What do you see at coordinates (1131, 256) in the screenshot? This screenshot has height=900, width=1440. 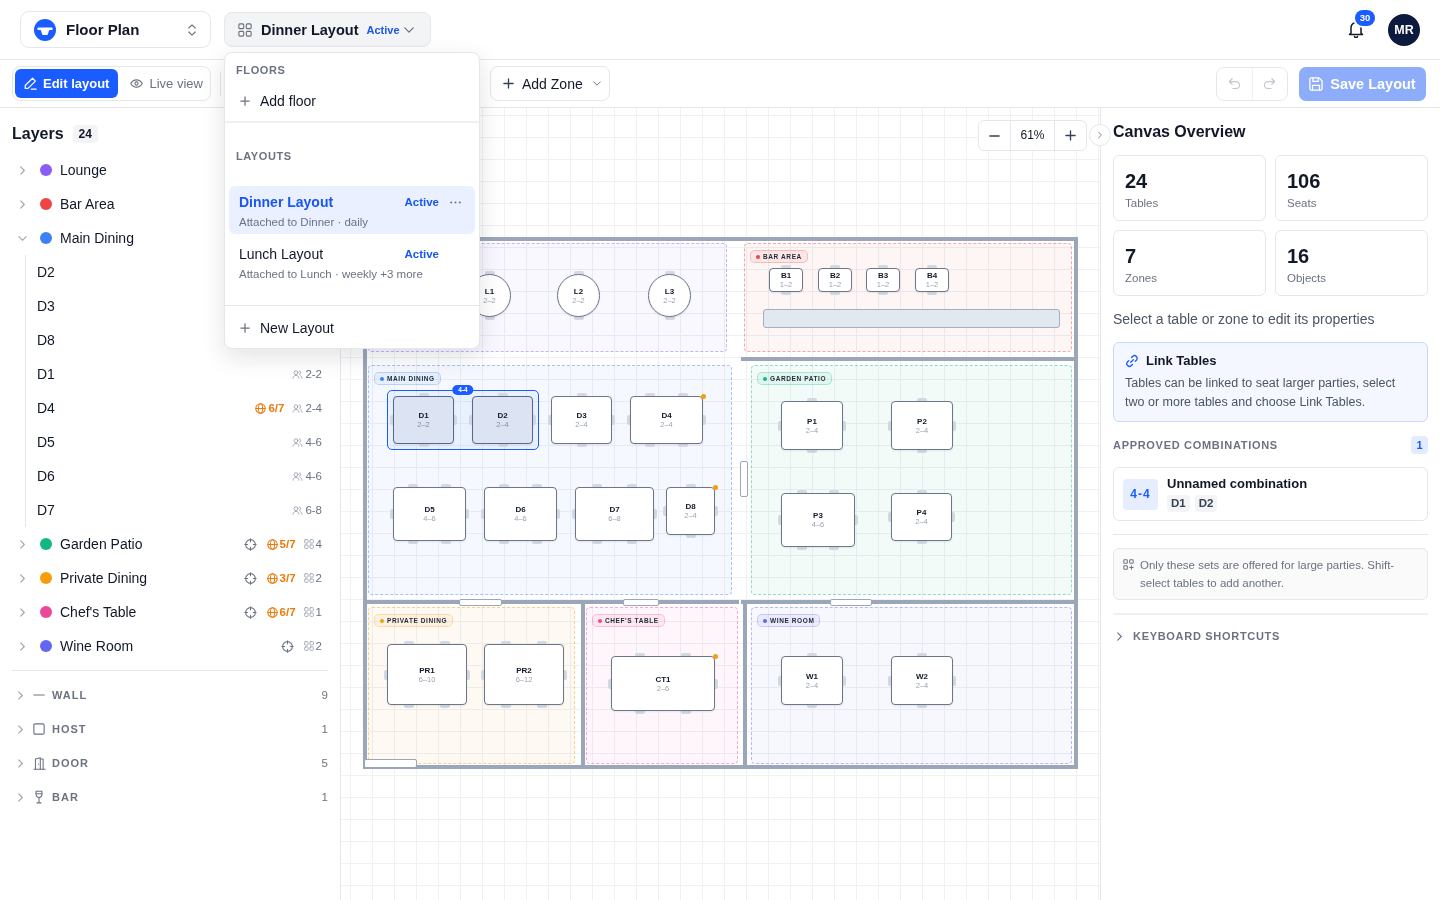 I see `stat-value: 7` at bounding box center [1131, 256].